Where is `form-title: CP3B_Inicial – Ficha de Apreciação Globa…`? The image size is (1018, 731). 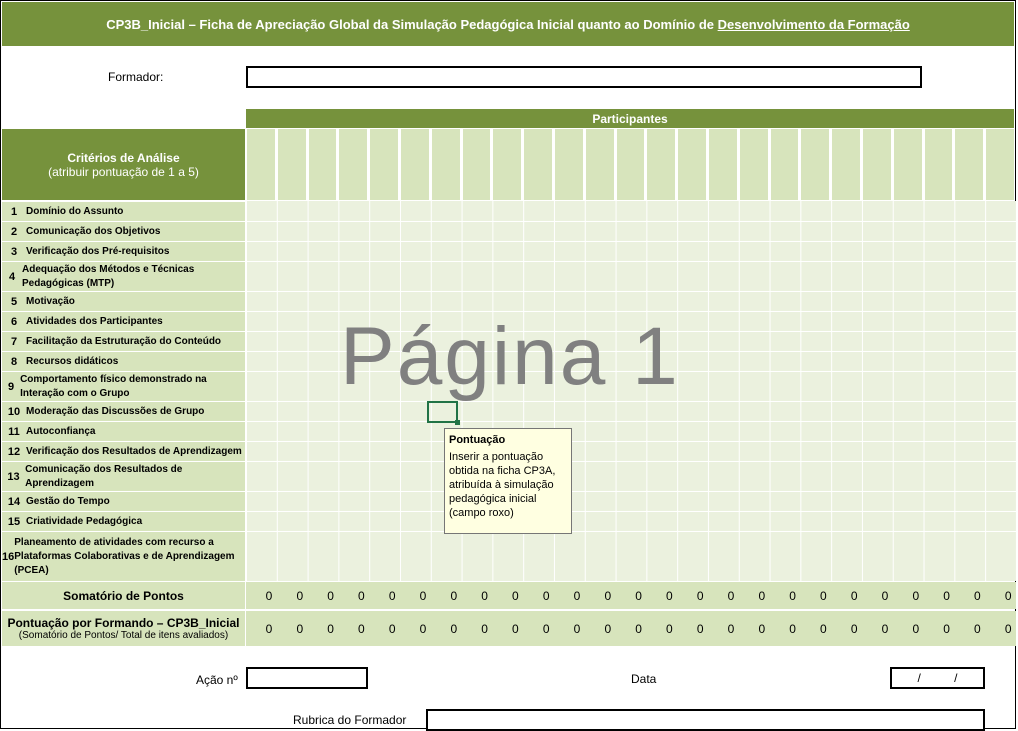 form-title: CP3B_Inicial – Ficha de Apreciação Globa… is located at coordinates (508, 24).